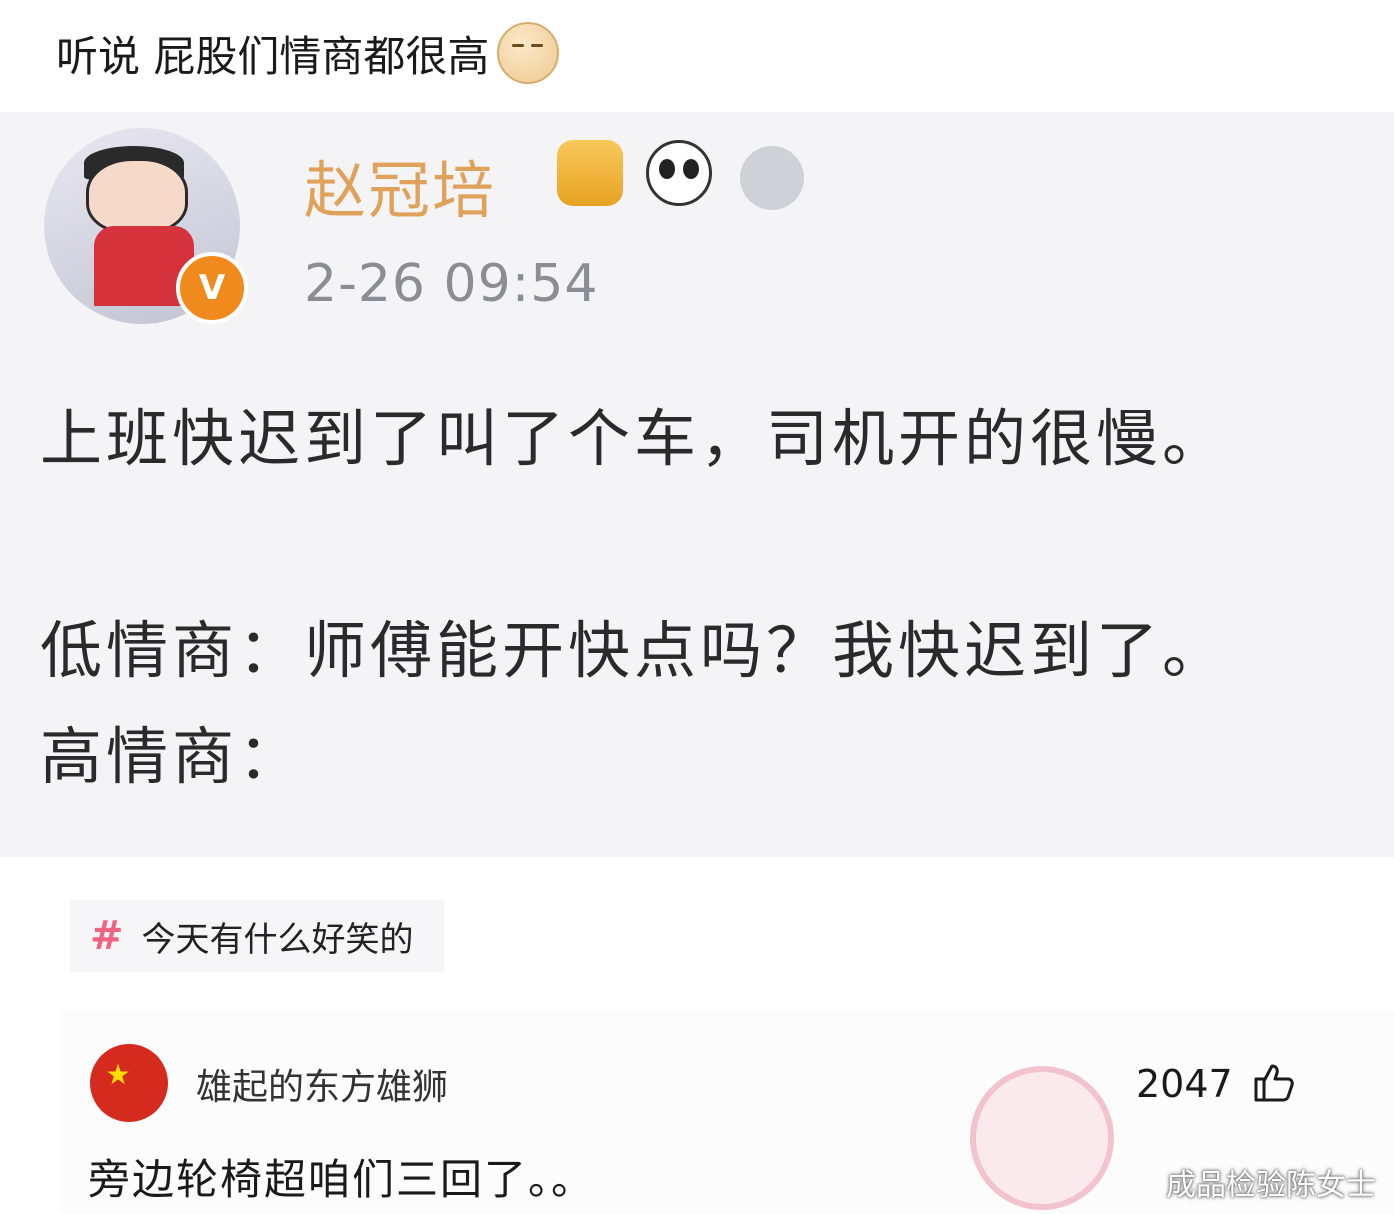 This screenshot has height=1214, width=1394. Describe the element at coordinates (679, 173) in the screenshot. I see `panda-badge-icon` at that location.